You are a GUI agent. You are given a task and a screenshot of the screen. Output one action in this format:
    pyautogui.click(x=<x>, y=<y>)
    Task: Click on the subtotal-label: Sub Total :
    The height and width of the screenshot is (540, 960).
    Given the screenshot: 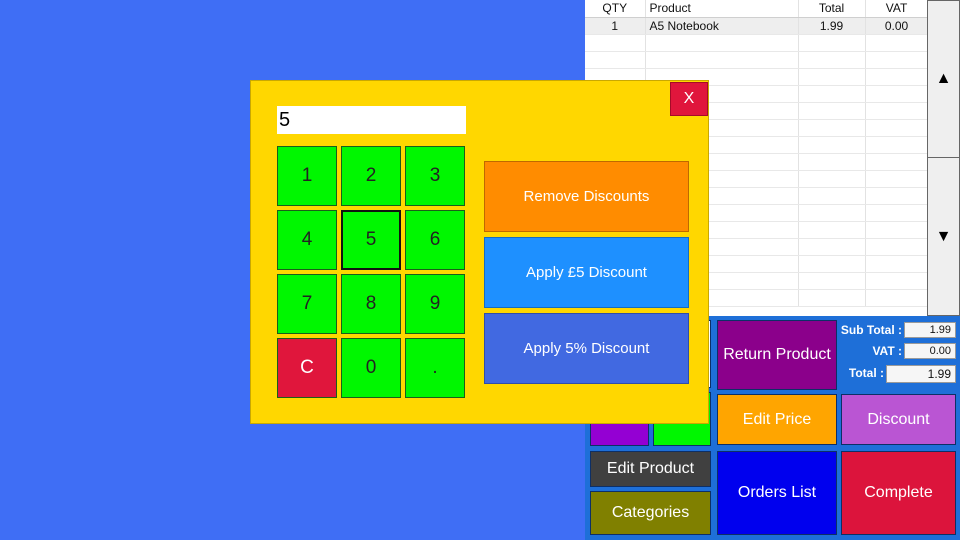 What is the action you would take?
    pyautogui.click(x=871, y=330)
    